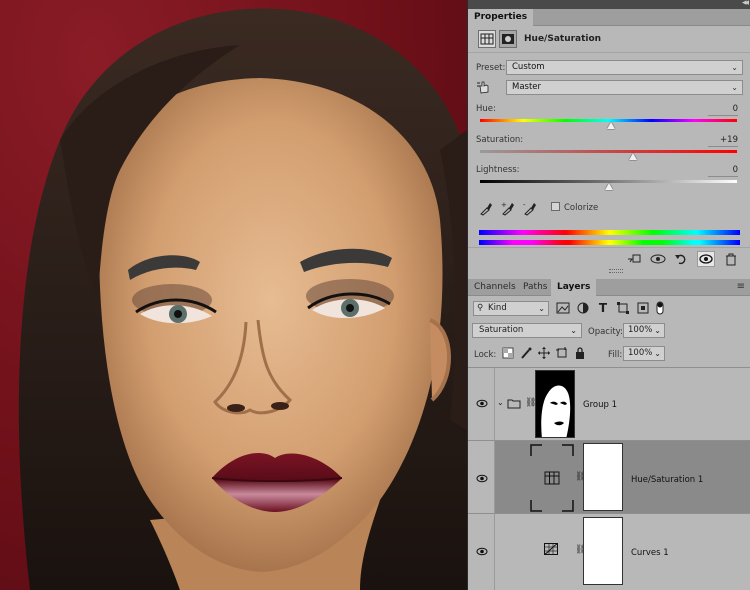  What do you see at coordinates (609, 287) in the screenshot?
I see `layers-tab-bar: Channels Paths Layers ≡` at bounding box center [609, 287].